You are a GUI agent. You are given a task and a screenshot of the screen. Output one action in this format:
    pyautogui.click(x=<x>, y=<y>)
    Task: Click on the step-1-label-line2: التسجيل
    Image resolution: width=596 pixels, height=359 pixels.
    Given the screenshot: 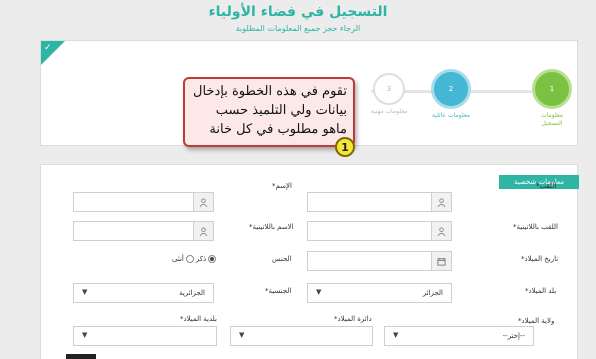 What is the action you would take?
    pyautogui.click(x=552, y=123)
    